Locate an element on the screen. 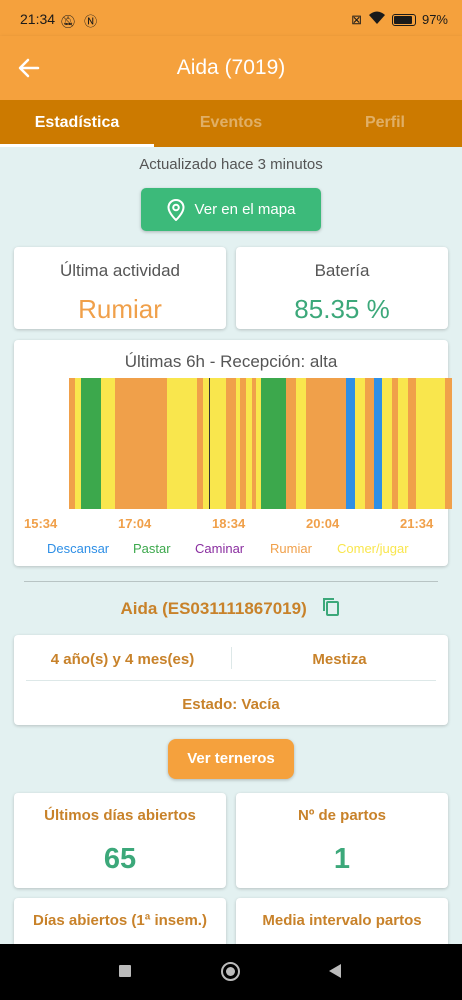 Image resolution: width=462 pixels, height=1000 pixels. home-icon is located at coordinates (230, 971).